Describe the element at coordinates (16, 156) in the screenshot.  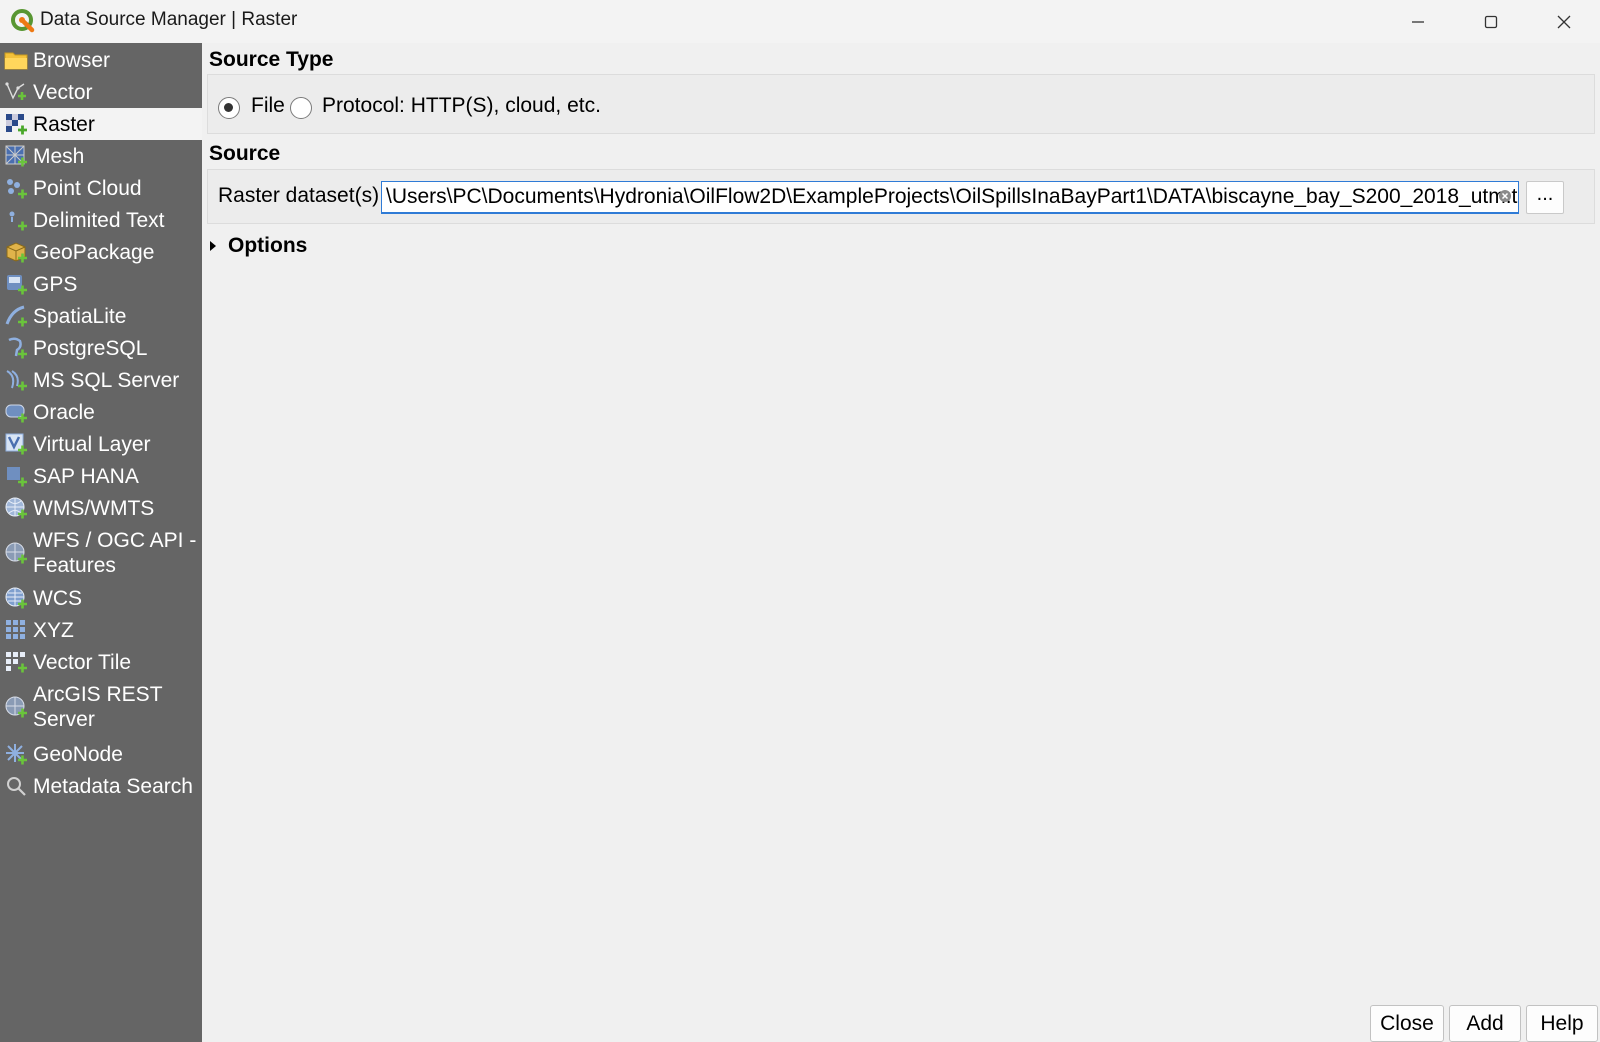
I see `mesh-layer-icon` at that location.